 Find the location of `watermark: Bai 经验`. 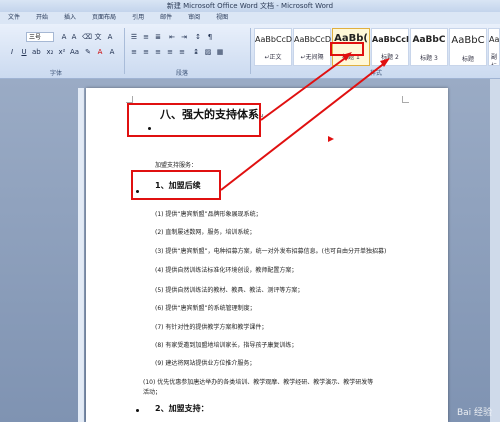

watermark: Bai 经验 is located at coordinates (474, 413).